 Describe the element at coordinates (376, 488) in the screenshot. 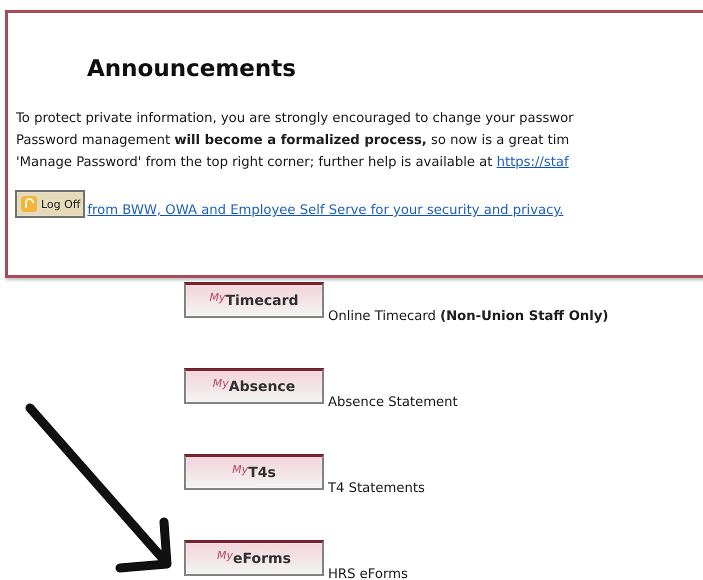

I see `app-description: T4 Statements` at that location.